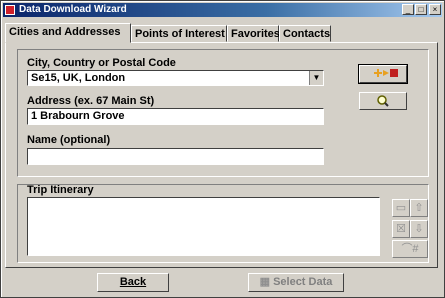 The image size is (445, 298). I want to click on tab-contacts: Contacts, so click(305, 33).